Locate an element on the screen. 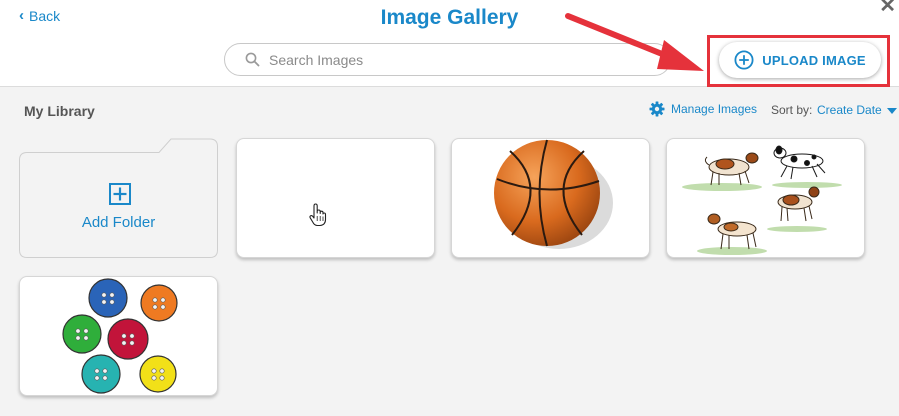 The height and width of the screenshot is (416, 899). library-title: My Library is located at coordinates (59, 111).